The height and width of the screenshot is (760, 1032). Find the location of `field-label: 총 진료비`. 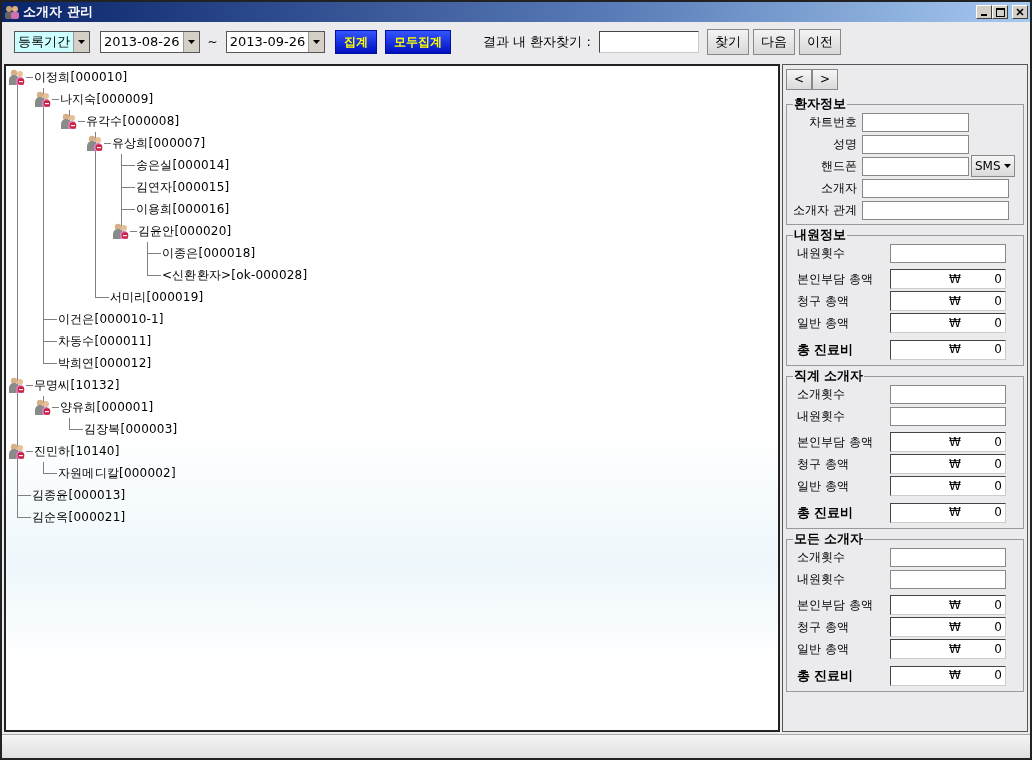

field-label: 총 진료비 is located at coordinates (825, 675).